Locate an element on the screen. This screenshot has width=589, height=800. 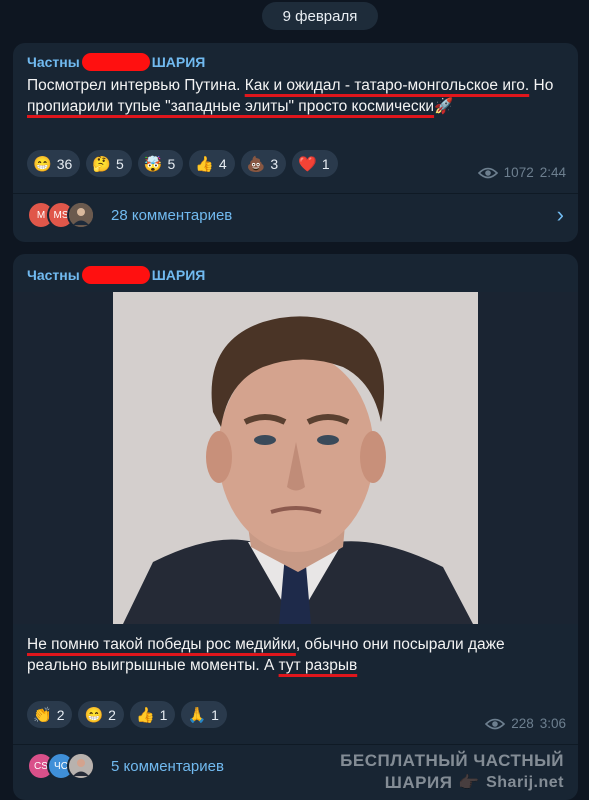
watermark-line-2: ШАРИЯ 👉🏿 Sharij.net is located at coordinates (452, 783).